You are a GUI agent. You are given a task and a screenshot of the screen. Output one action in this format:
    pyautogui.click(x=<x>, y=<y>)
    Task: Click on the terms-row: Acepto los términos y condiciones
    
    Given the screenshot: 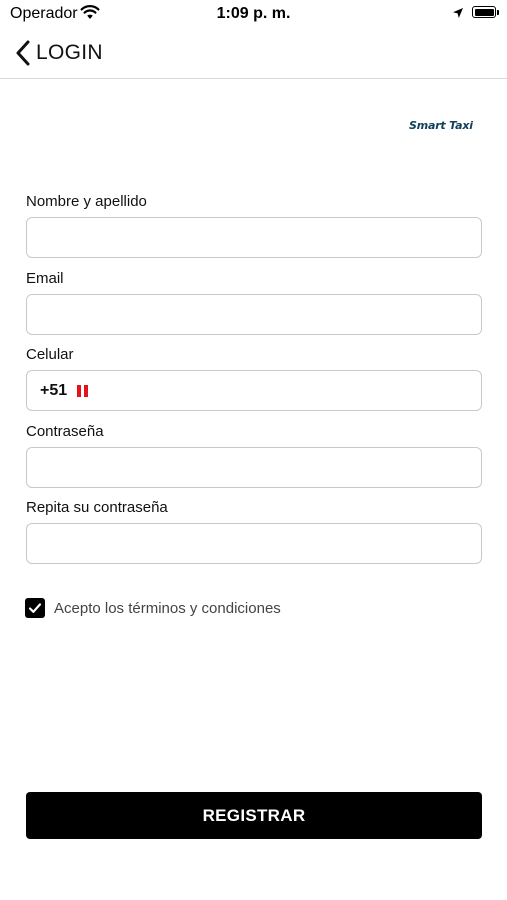 What is the action you would take?
    pyautogui.click(x=153, y=608)
    